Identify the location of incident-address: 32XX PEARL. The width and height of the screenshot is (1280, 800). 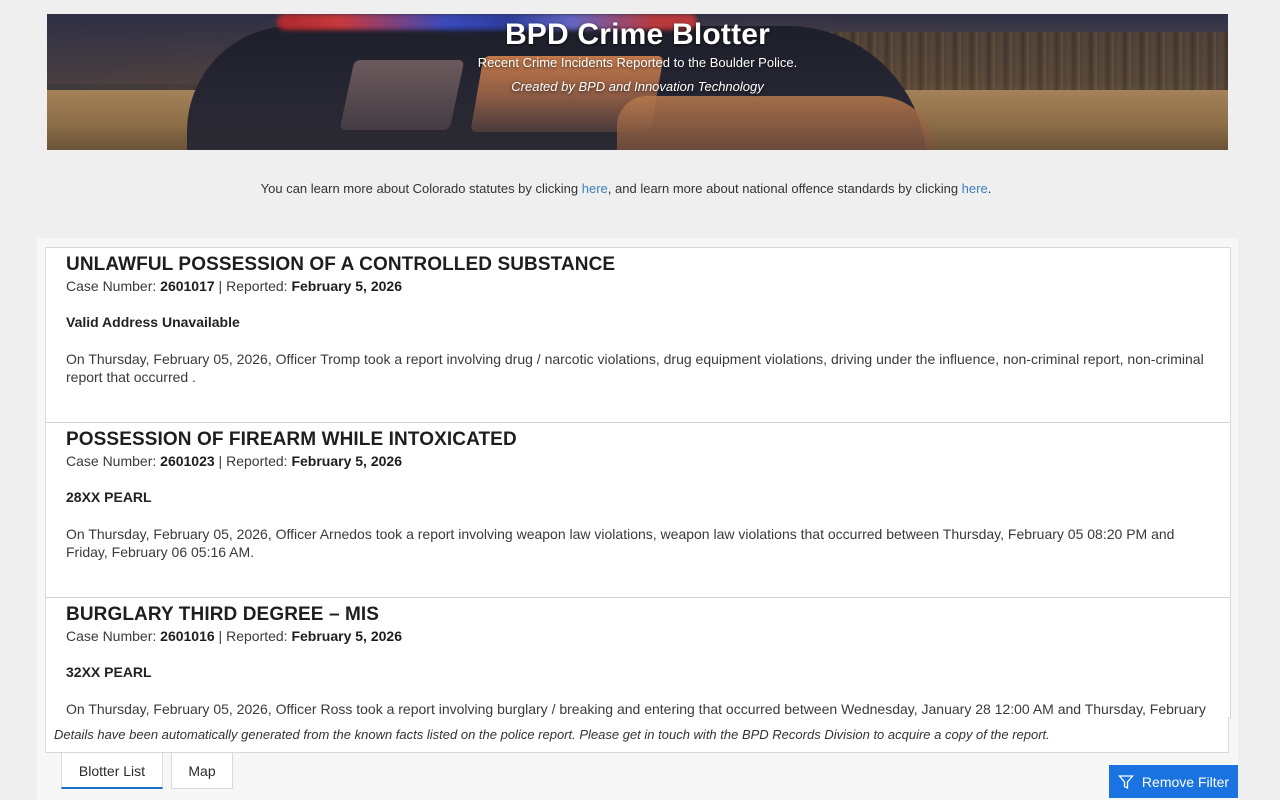
(109, 672).